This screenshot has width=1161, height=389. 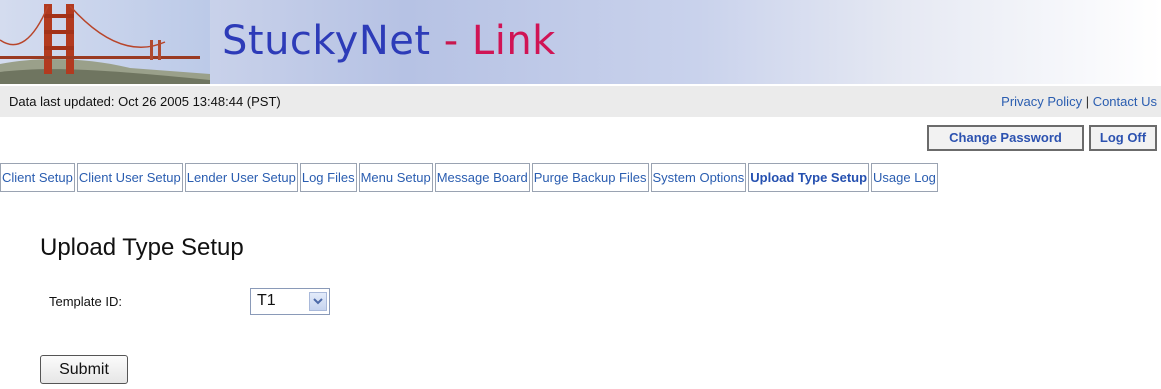 I want to click on brand-dash: -, so click(x=451, y=41).